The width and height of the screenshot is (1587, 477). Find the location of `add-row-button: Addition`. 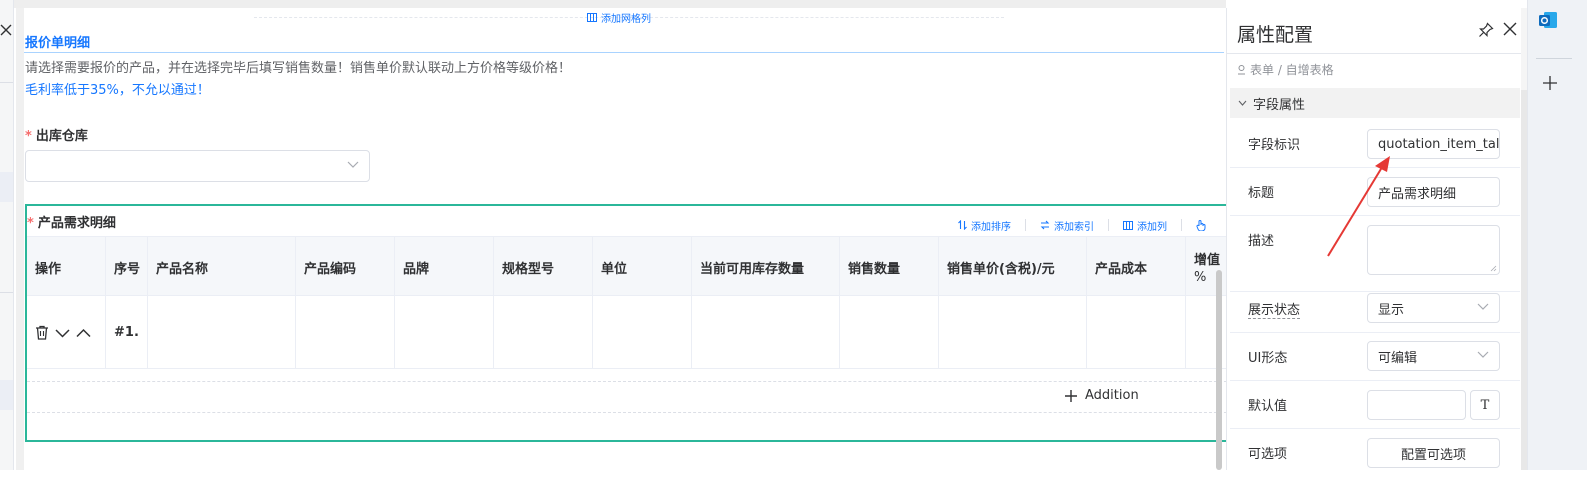

add-row-button: Addition is located at coordinates (1102, 395).